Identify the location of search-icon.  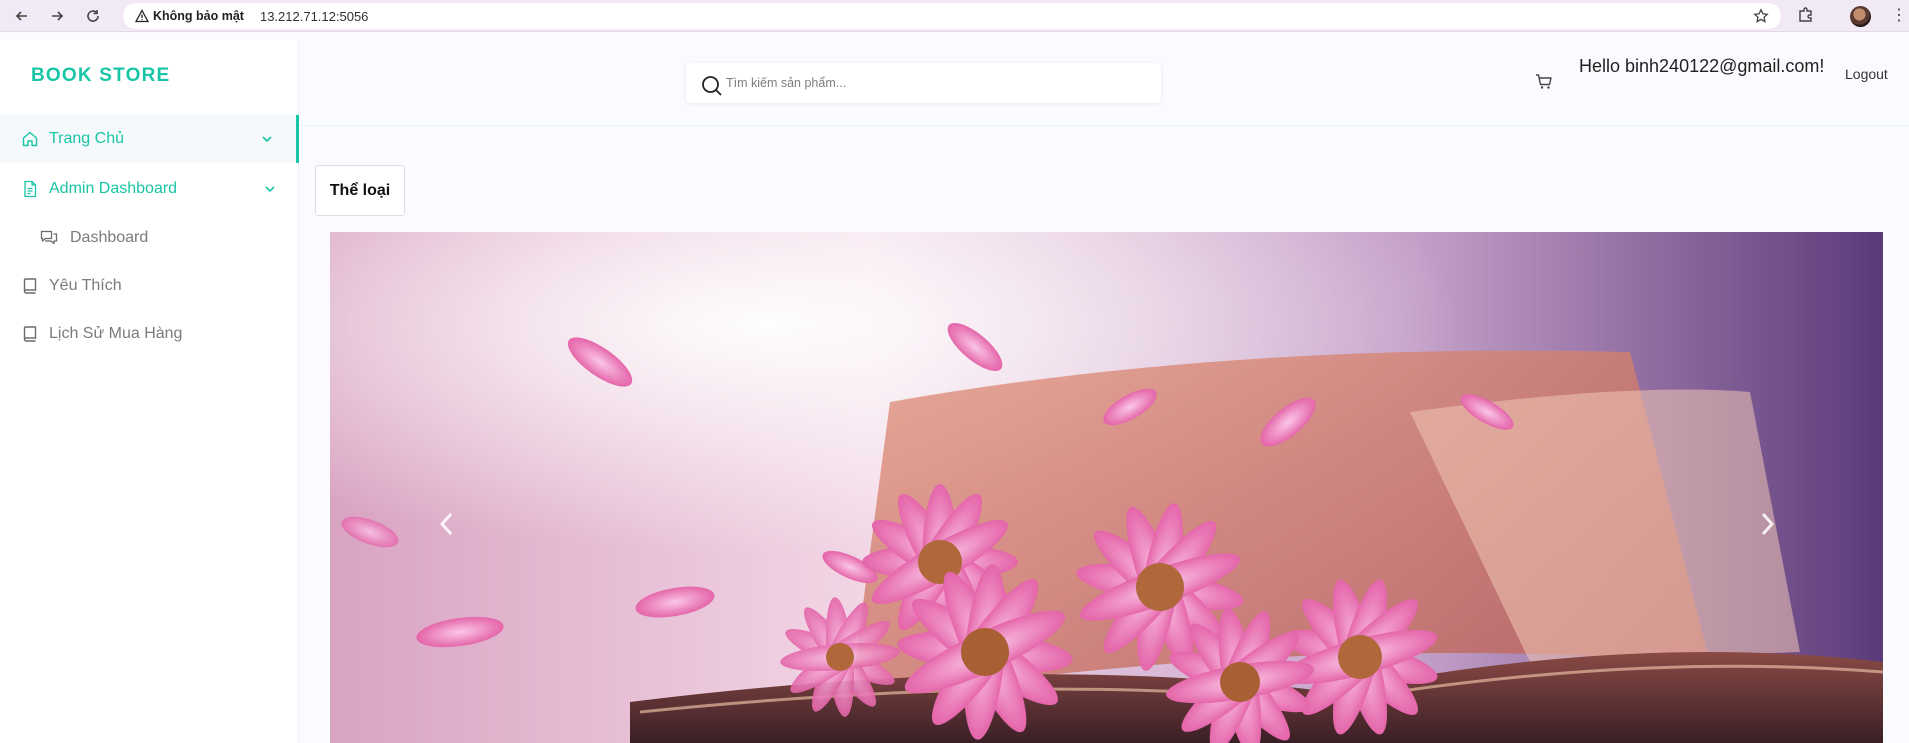
(712, 86).